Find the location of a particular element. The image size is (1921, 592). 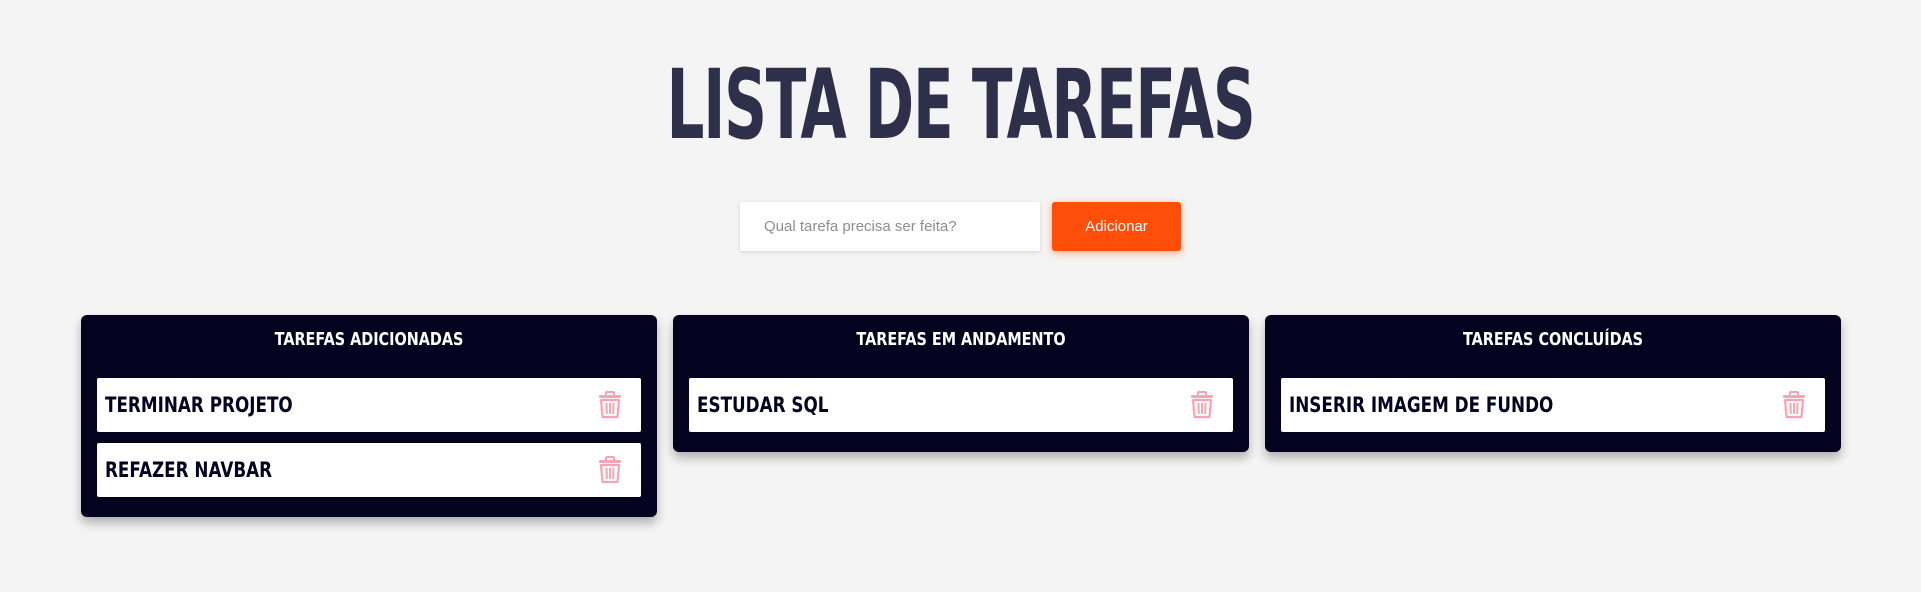

task-list: INSERIR IMAGEM DE FUNDO is located at coordinates (1553, 405).